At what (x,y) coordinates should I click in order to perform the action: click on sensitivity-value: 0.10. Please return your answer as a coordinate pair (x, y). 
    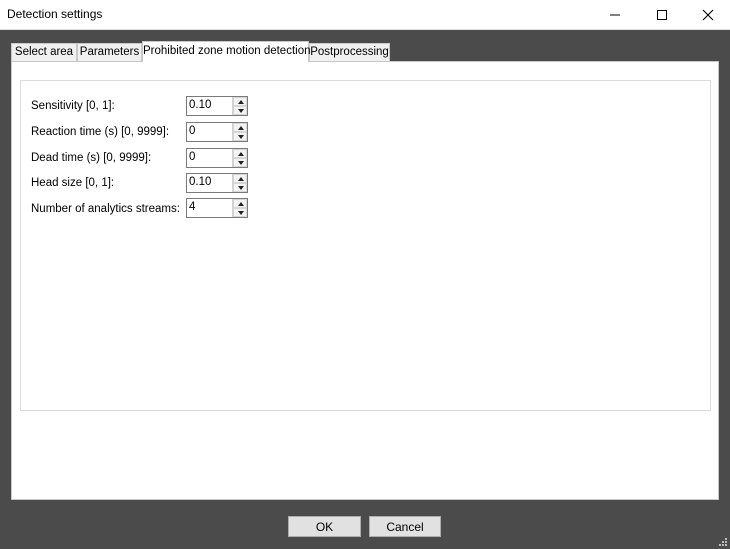
    Looking at the image, I should click on (200, 105).